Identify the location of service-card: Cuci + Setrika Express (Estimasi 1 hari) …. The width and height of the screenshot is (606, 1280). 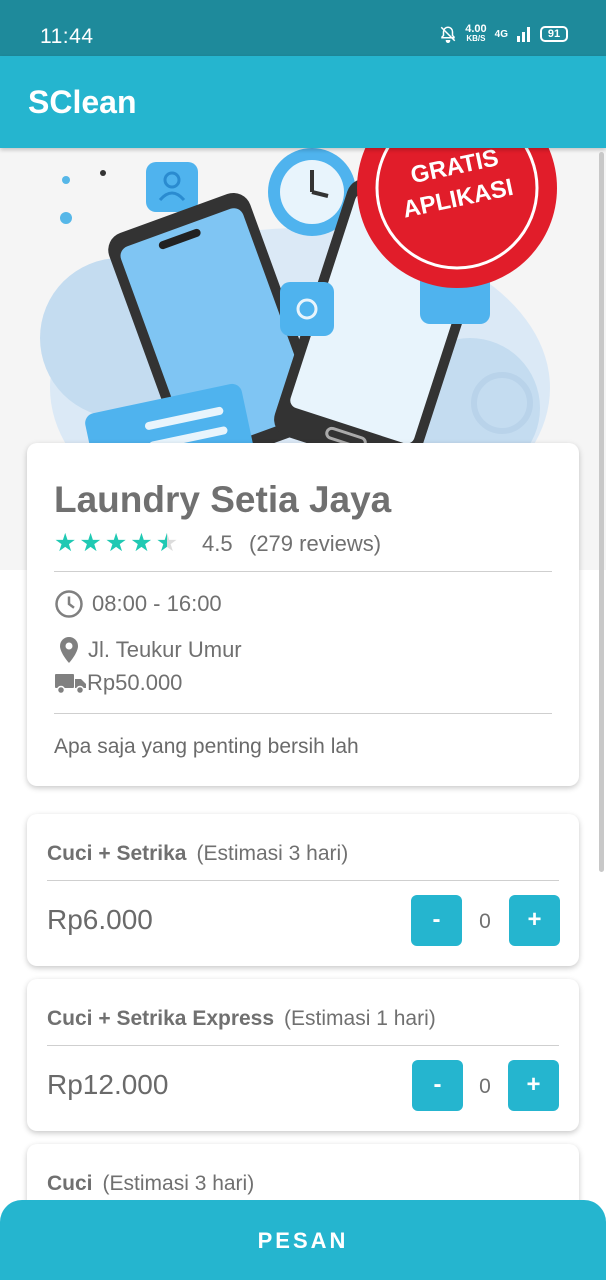
(303, 1055).